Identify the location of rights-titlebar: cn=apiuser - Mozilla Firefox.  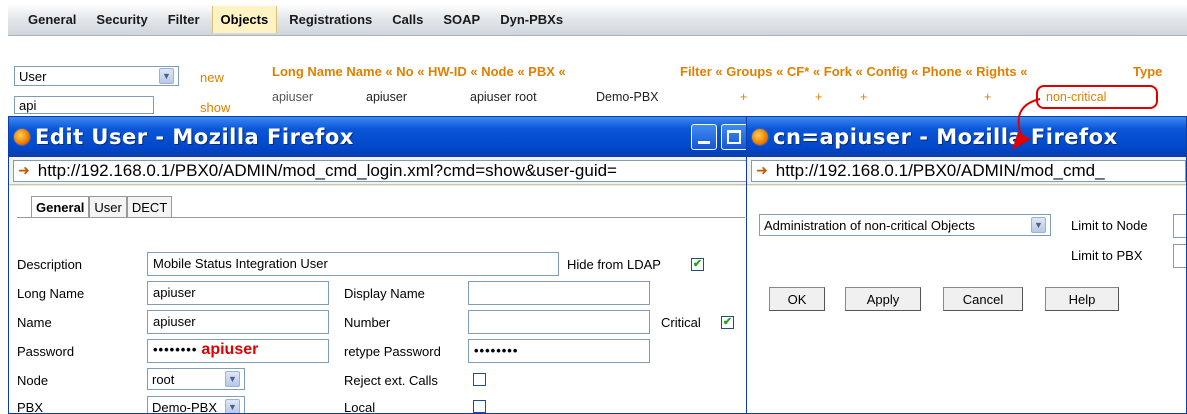
(966, 137).